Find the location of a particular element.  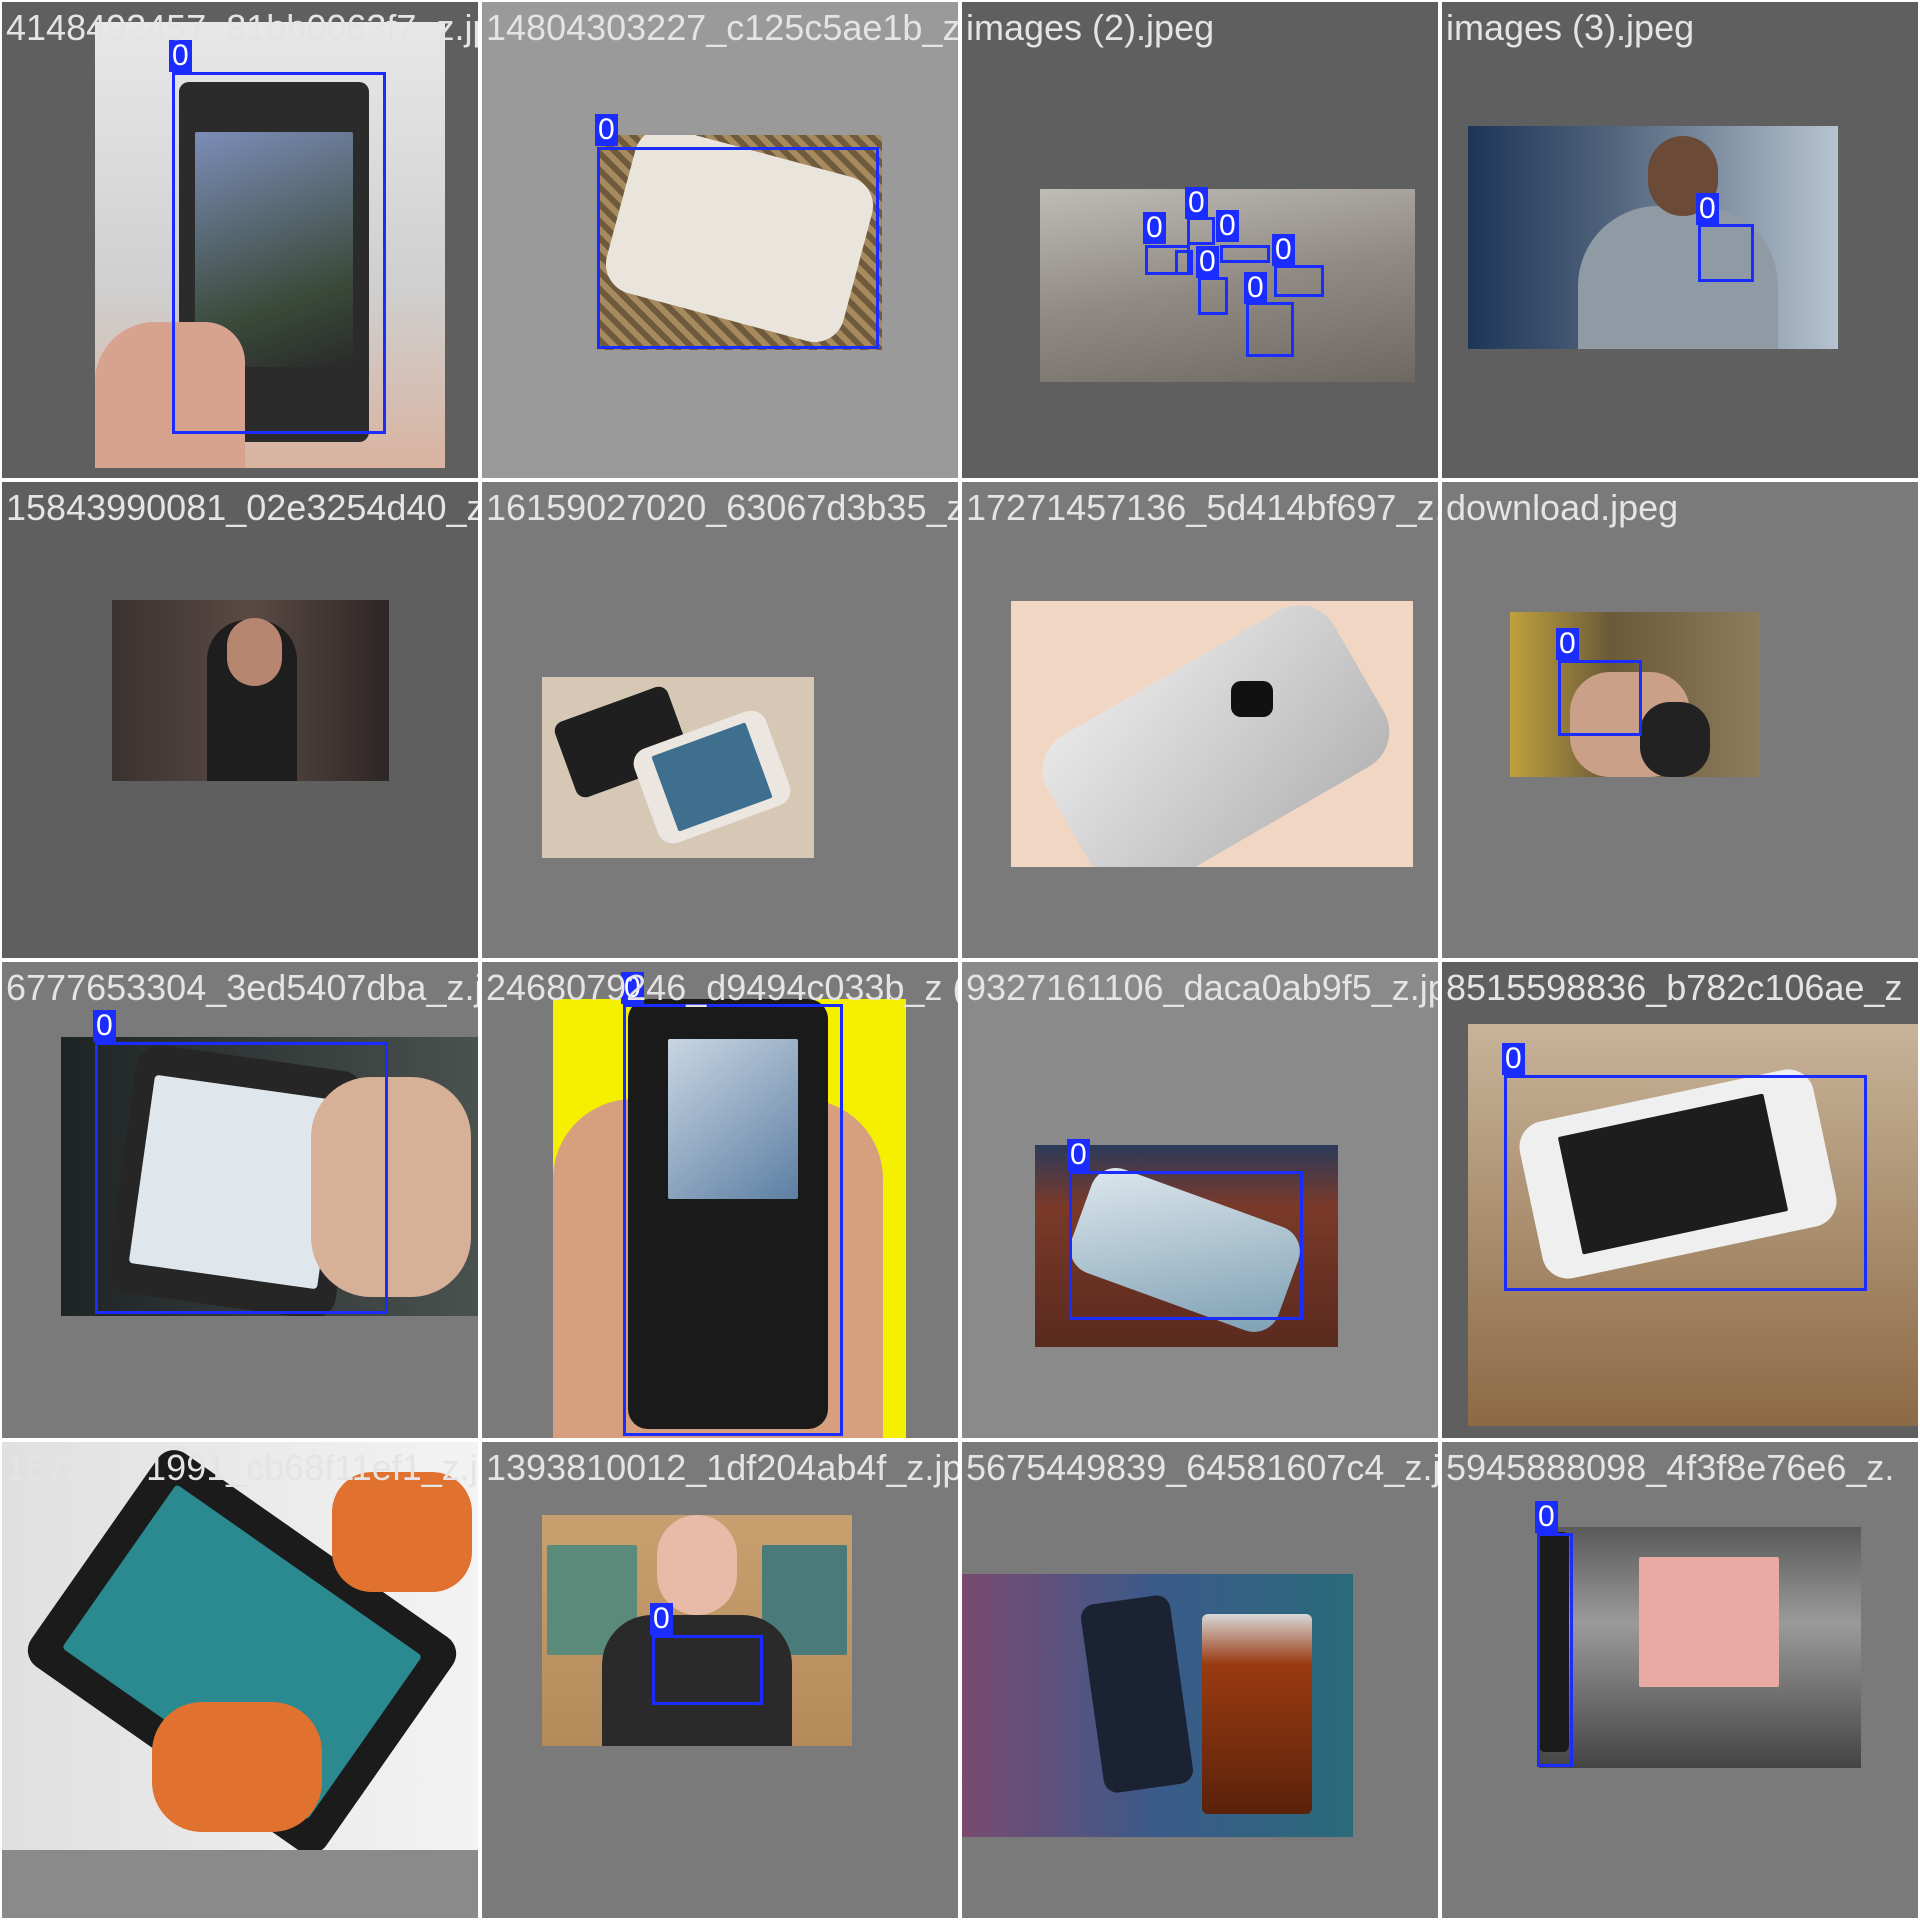

tile-0: 0 4148492457_81bb0063f7_z.jpg is located at coordinates (240, 240).